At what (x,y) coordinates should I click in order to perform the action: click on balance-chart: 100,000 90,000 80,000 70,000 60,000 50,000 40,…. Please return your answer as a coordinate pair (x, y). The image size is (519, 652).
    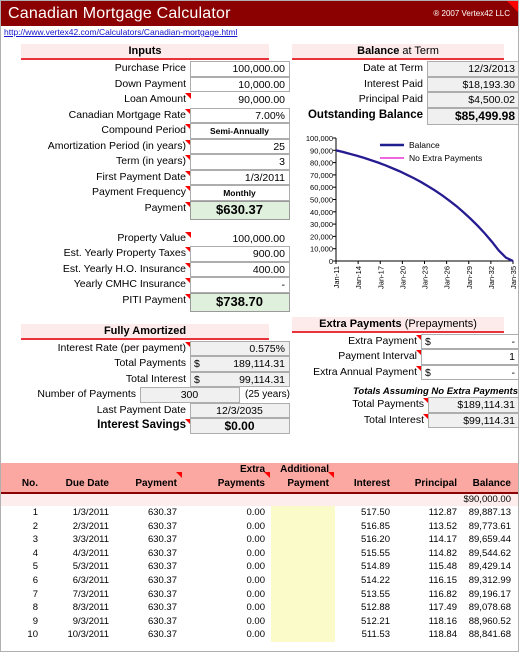
    Looking at the image, I should click on (405, 217).